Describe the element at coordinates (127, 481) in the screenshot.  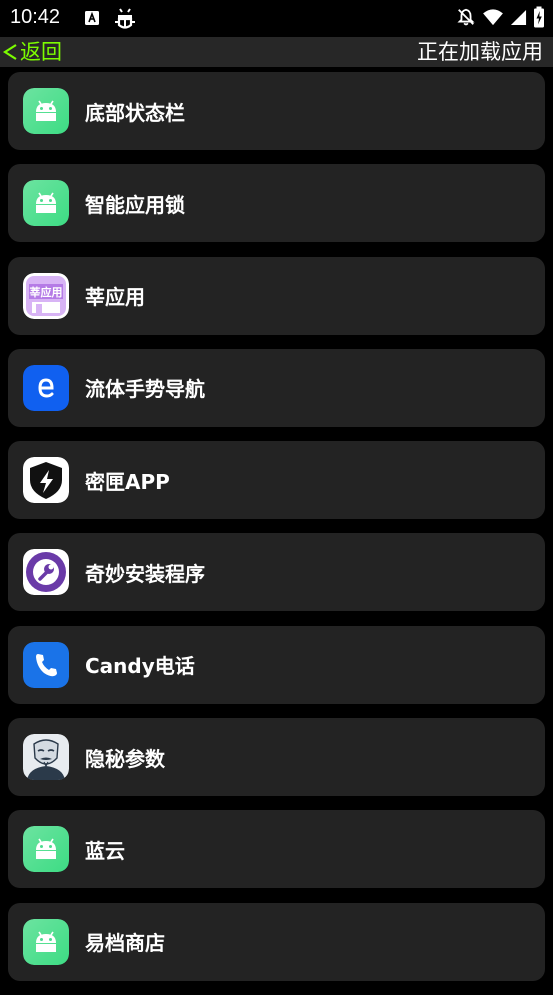
I see `app-name: 密匣APP` at that location.